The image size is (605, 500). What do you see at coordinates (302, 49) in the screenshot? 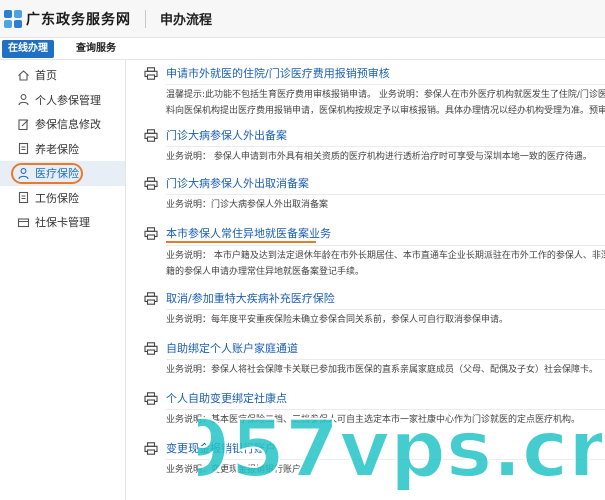
I see `tab-bar: 在线办理 查询服务` at bounding box center [302, 49].